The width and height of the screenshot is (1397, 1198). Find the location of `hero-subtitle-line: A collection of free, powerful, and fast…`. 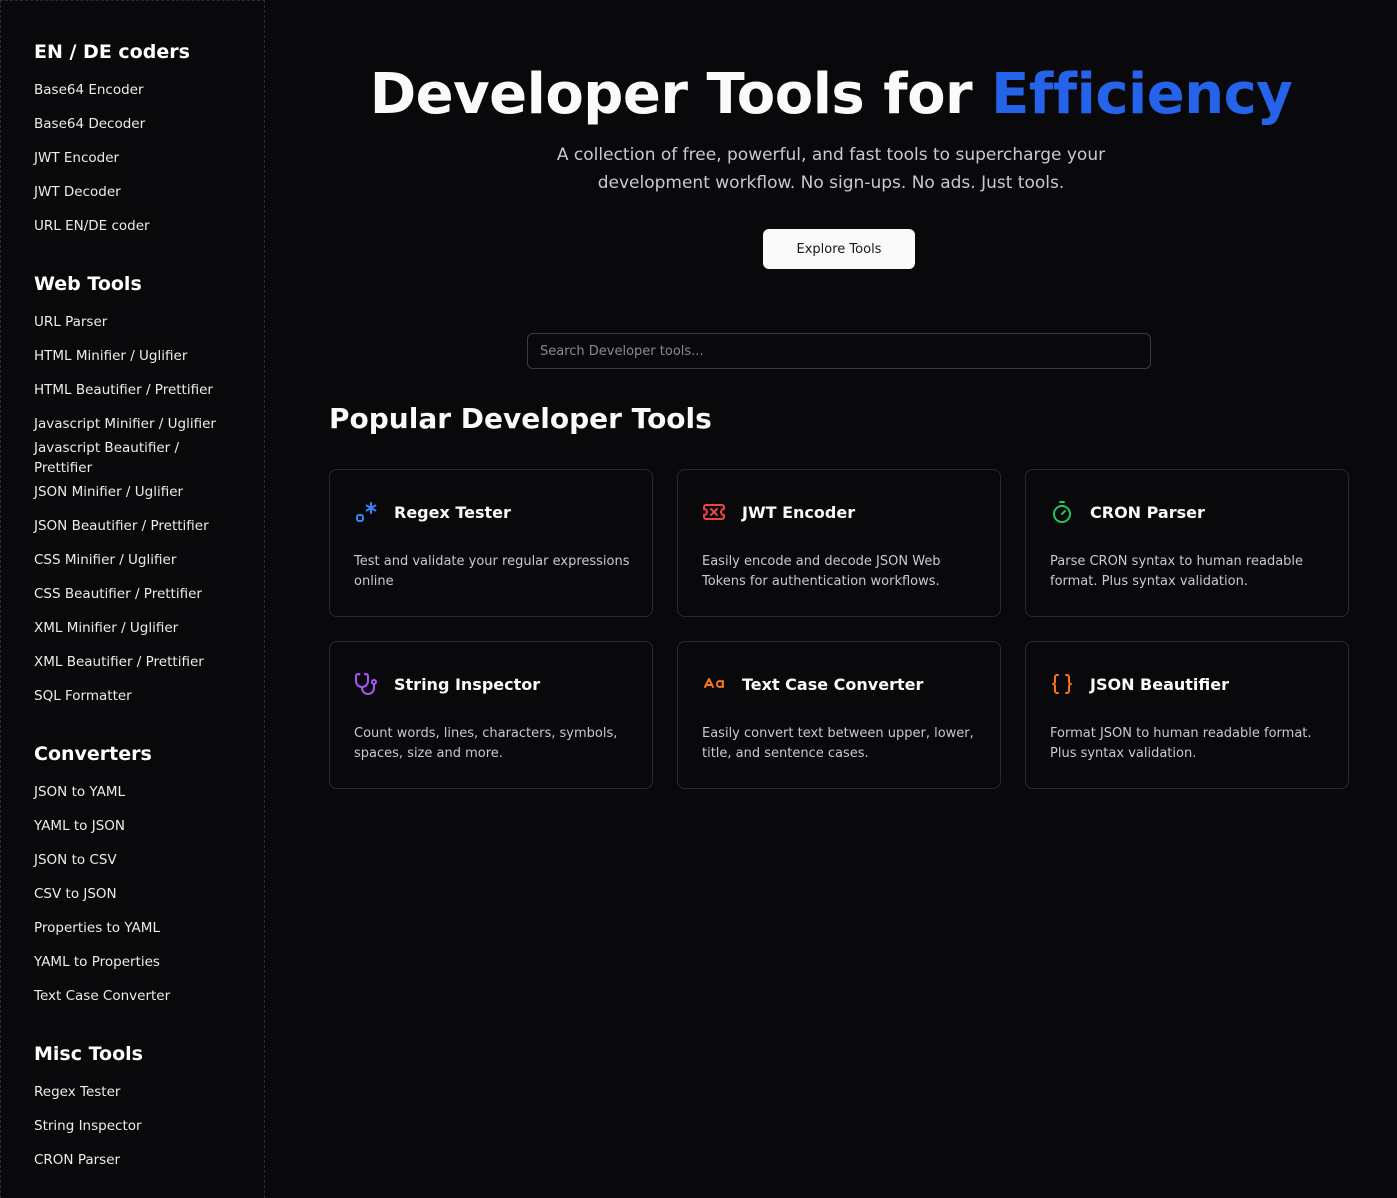

hero-subtitle-line: A collection of free, powerful, and fast… is located at coordinates (831, 155).